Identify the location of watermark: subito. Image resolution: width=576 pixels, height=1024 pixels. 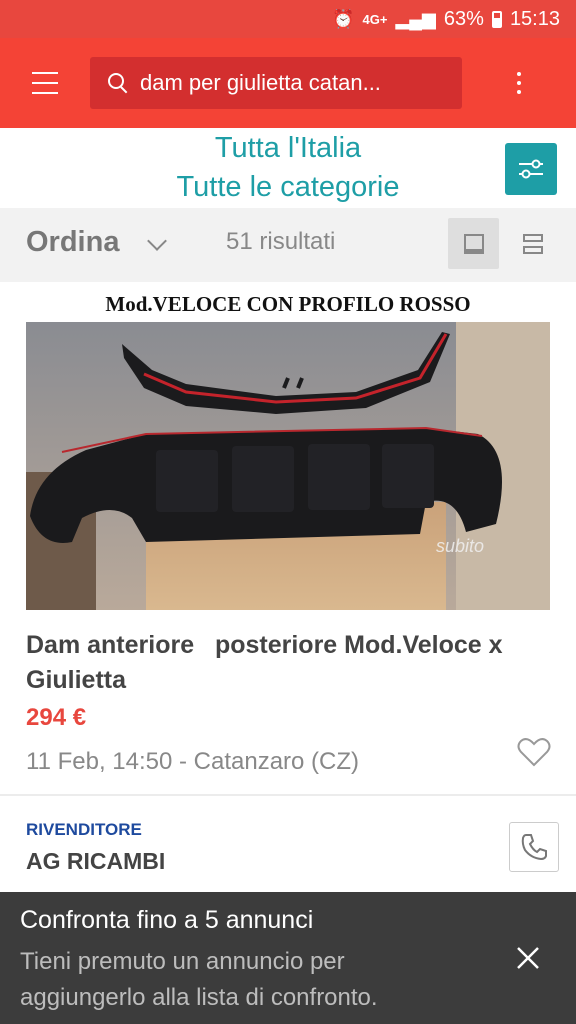
(460, 546).